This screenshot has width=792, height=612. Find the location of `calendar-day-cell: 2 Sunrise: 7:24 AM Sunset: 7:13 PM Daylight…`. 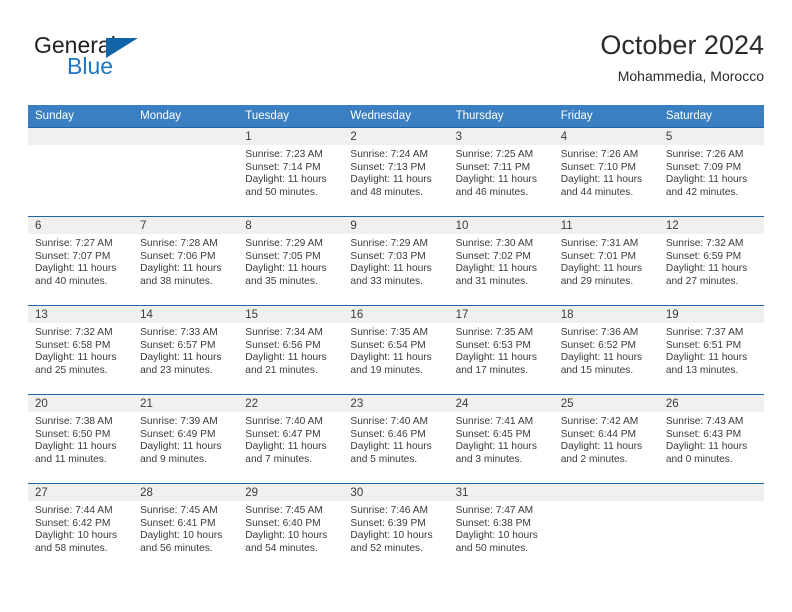

calendar-day-cell: 2 Sunrise: 7:24 AM Sunset: 7:13 PM Daylight… is located at coordinates (396, 172).